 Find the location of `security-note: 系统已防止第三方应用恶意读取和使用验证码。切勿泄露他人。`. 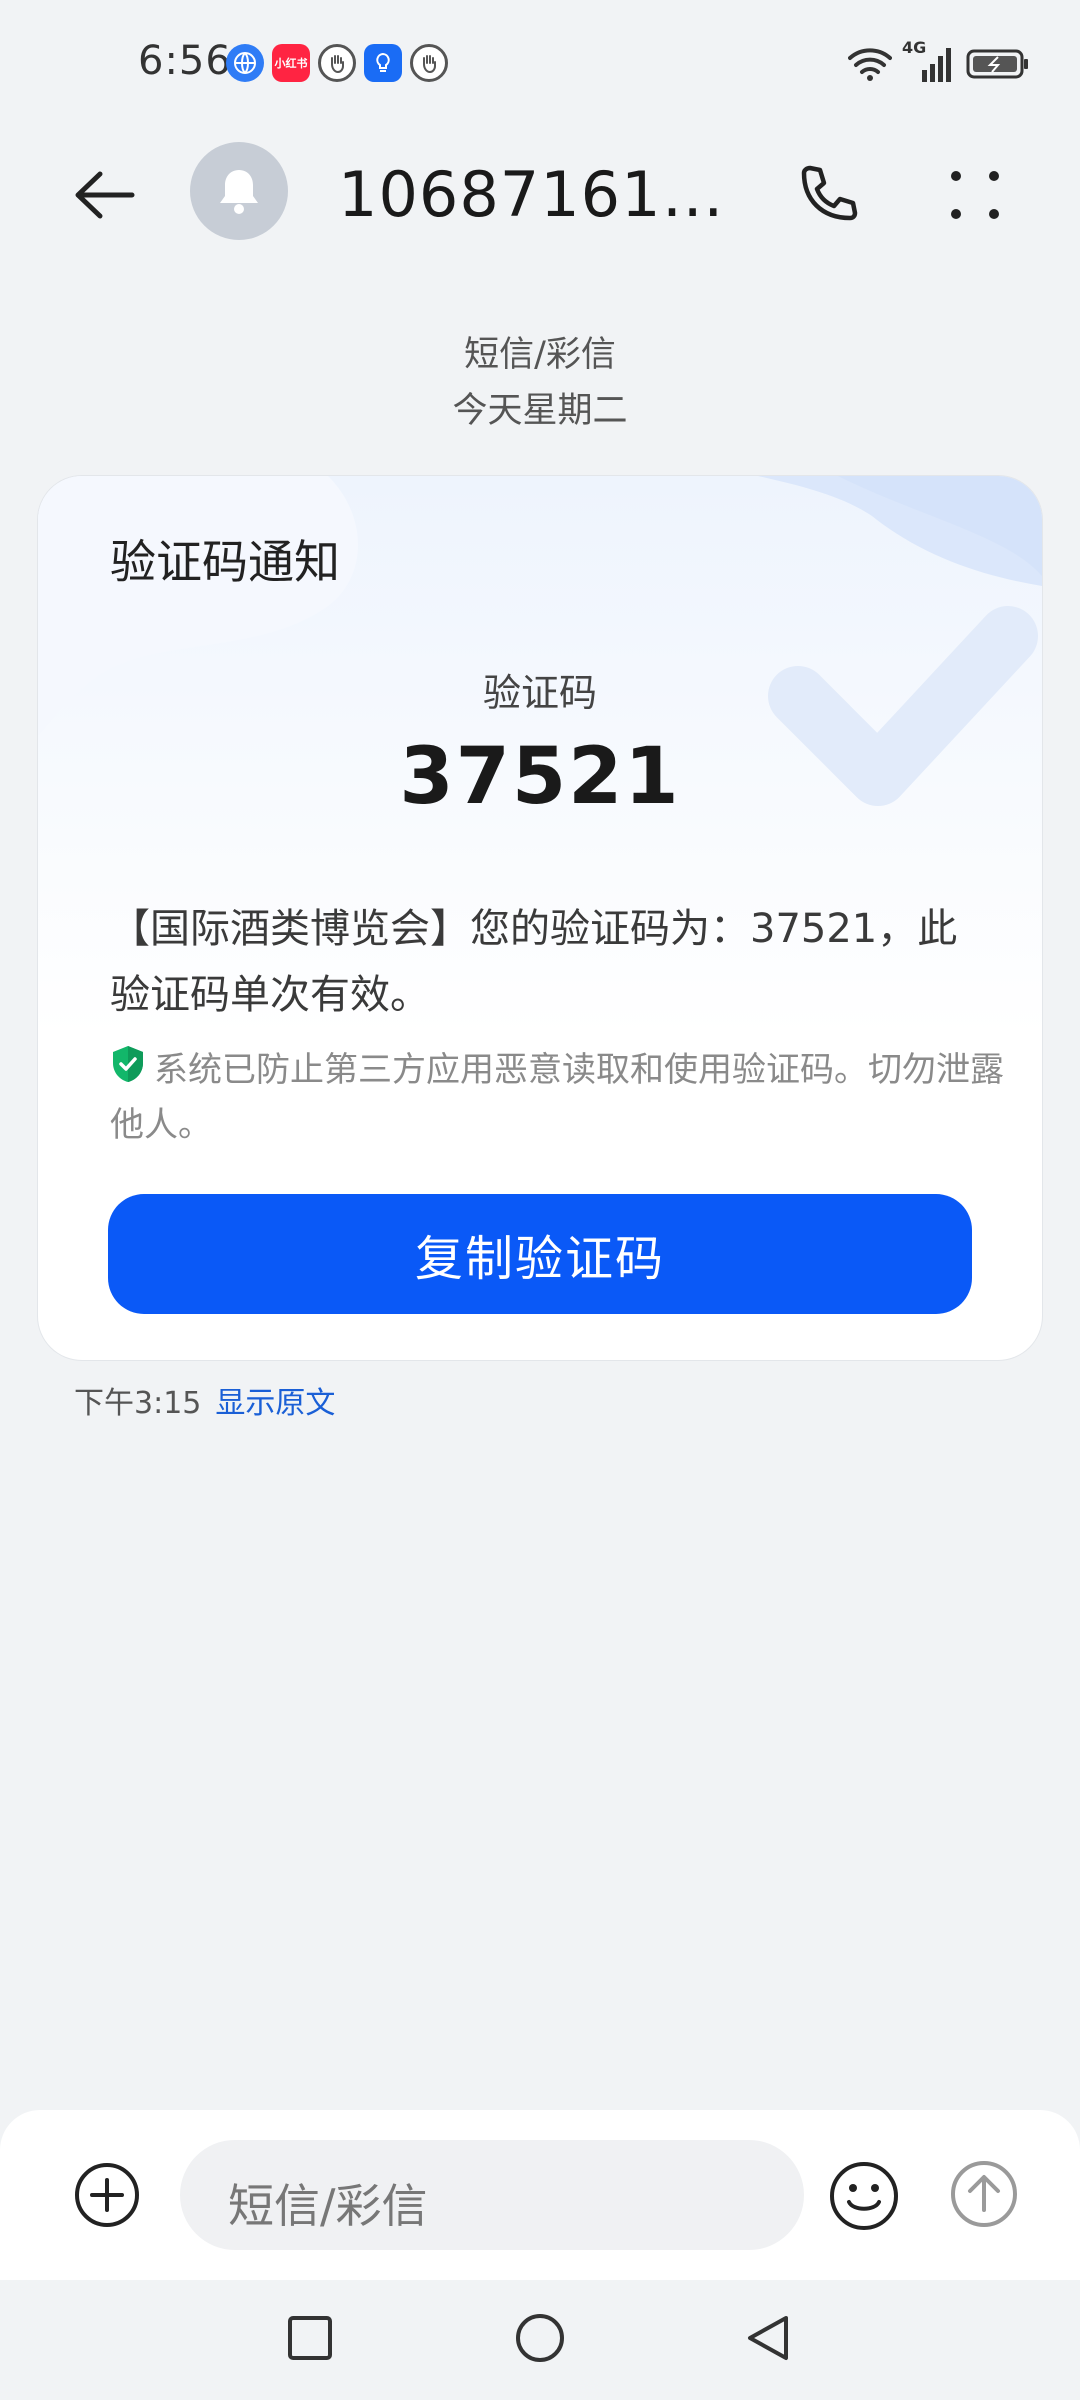

security-note: 系统已防止第三方应用恶意读取和使用验证码。切勿泄露他人。 is located at coordinates (560, 1097).